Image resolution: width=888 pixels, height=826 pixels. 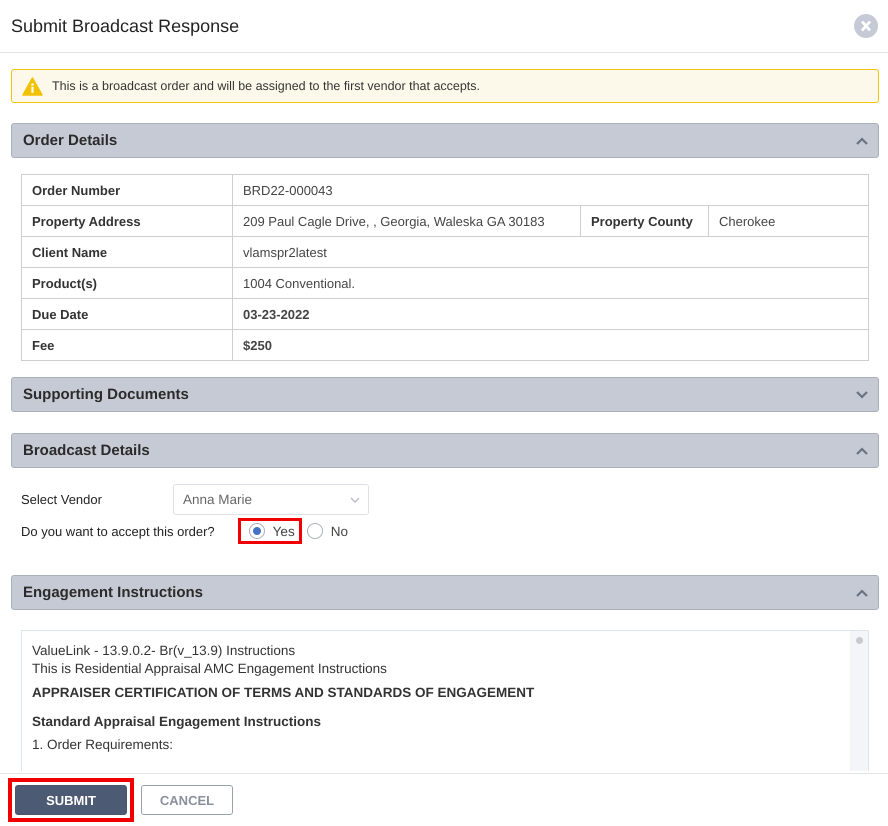 I want to click on scrollbar, so click(x=859, y=701).